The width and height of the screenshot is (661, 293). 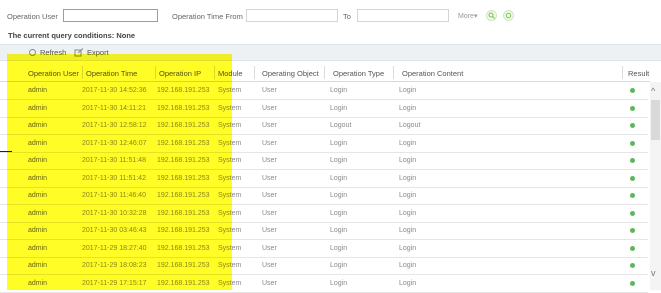 I want to click on clear-icon, so click(x=508, y=15).